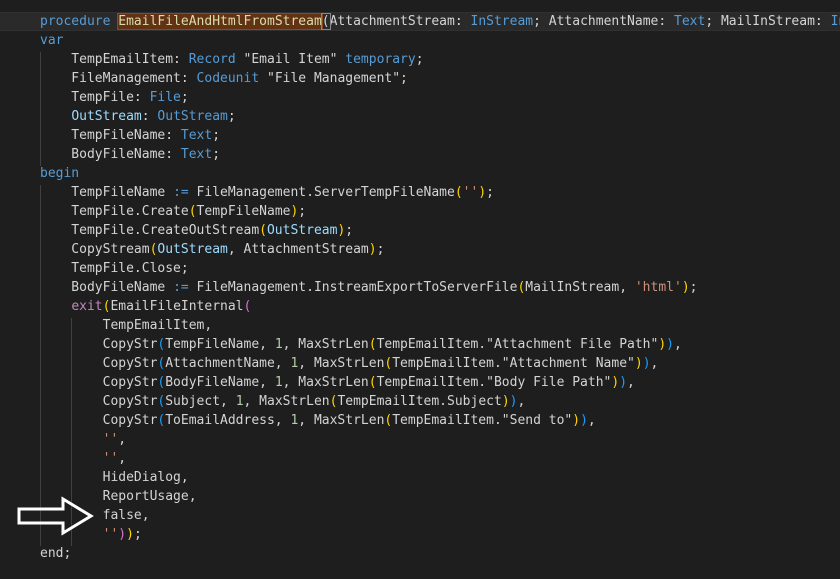 Image resolution: width=840 pixels, height=579 pixels. I want to click on code-token: TempEmailItem,, so click(126, 325).